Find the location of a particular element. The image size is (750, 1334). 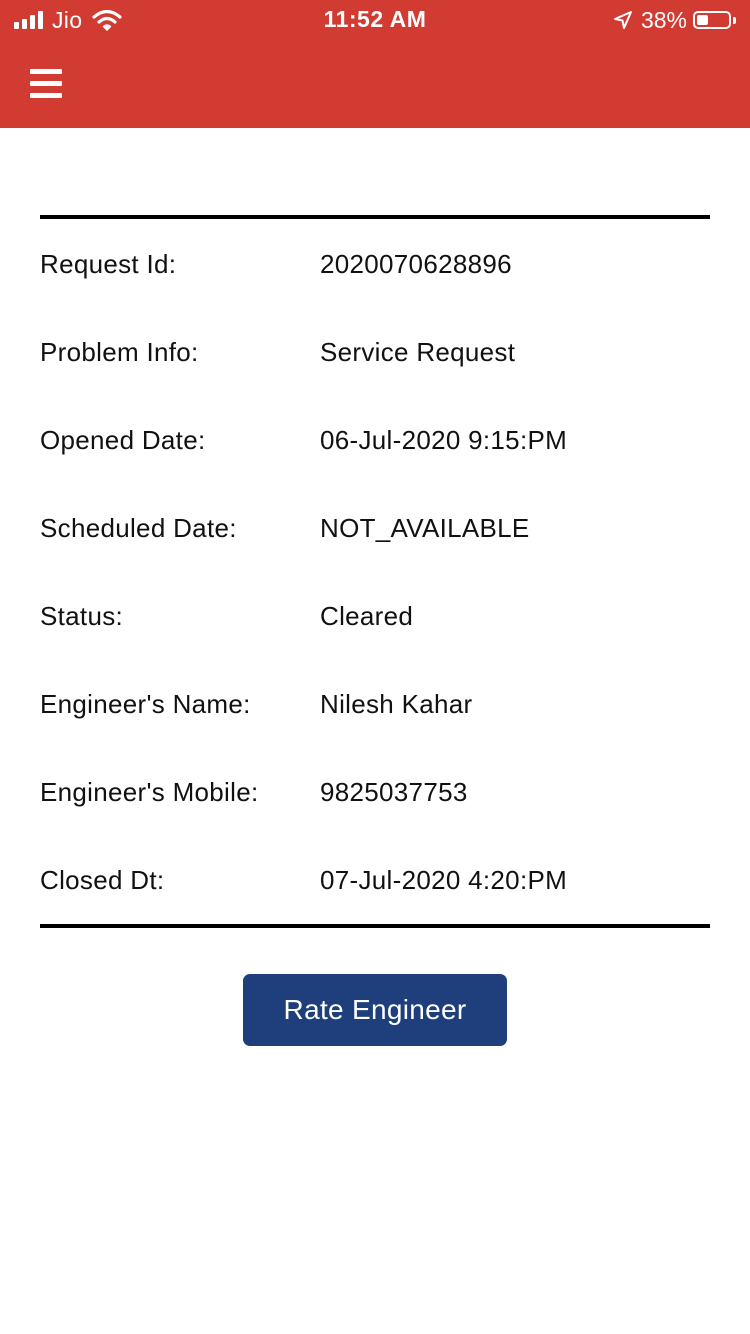

detail-value: 06-Jul-2020 9:15:PM is located at coordinates (444, 440).